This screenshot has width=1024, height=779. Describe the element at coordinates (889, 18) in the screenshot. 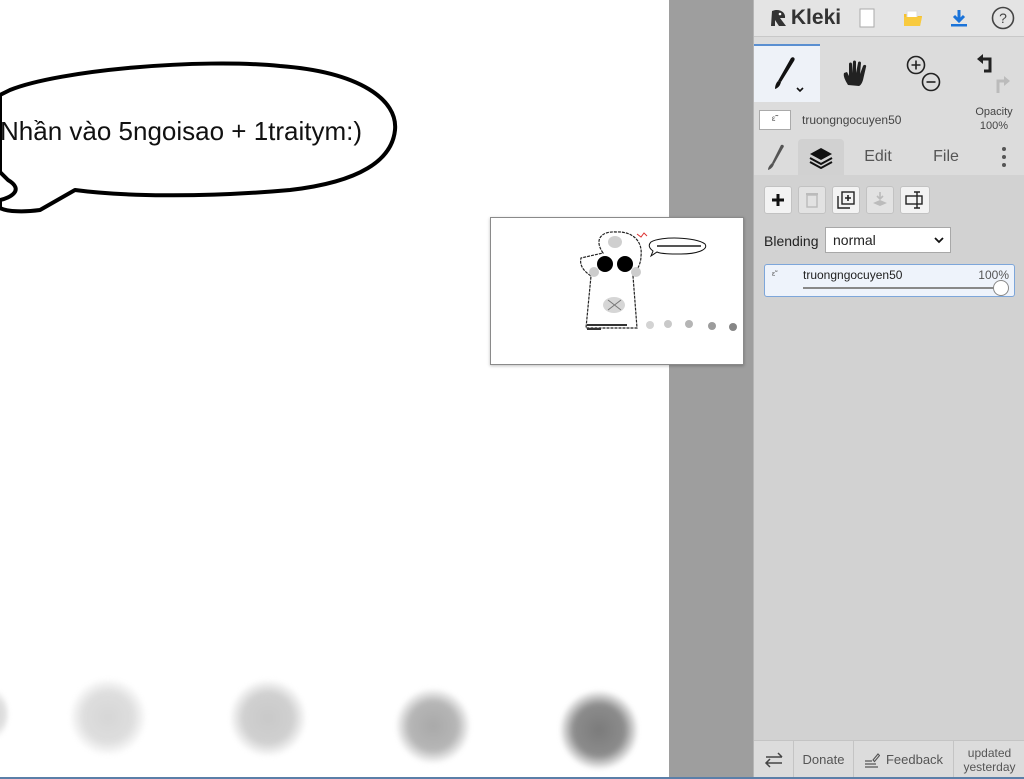

I see `top-toolbar: Kleki ?` at that location.